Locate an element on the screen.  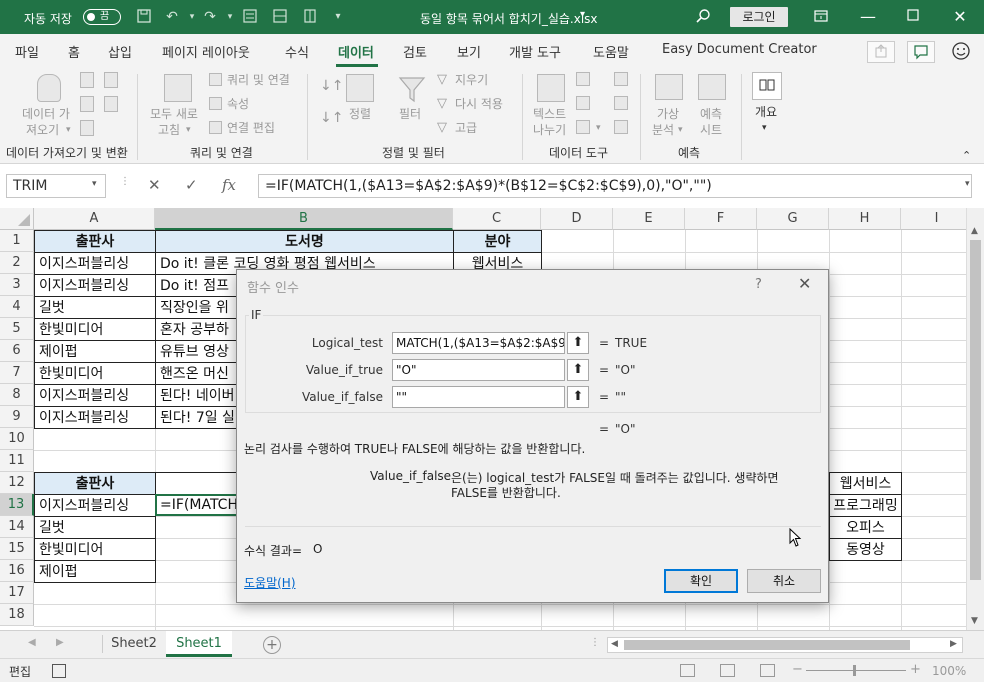
column-header-c: C is located at coordinates (497, 219).